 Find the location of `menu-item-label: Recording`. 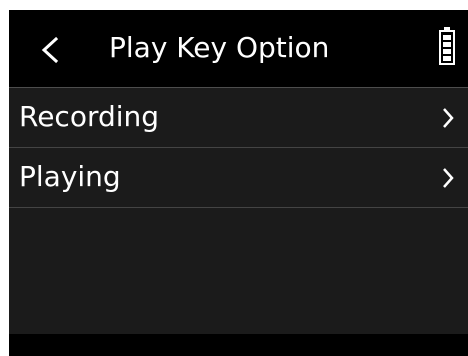

menu-item-label: Recording is located at coordinates (89, 116).